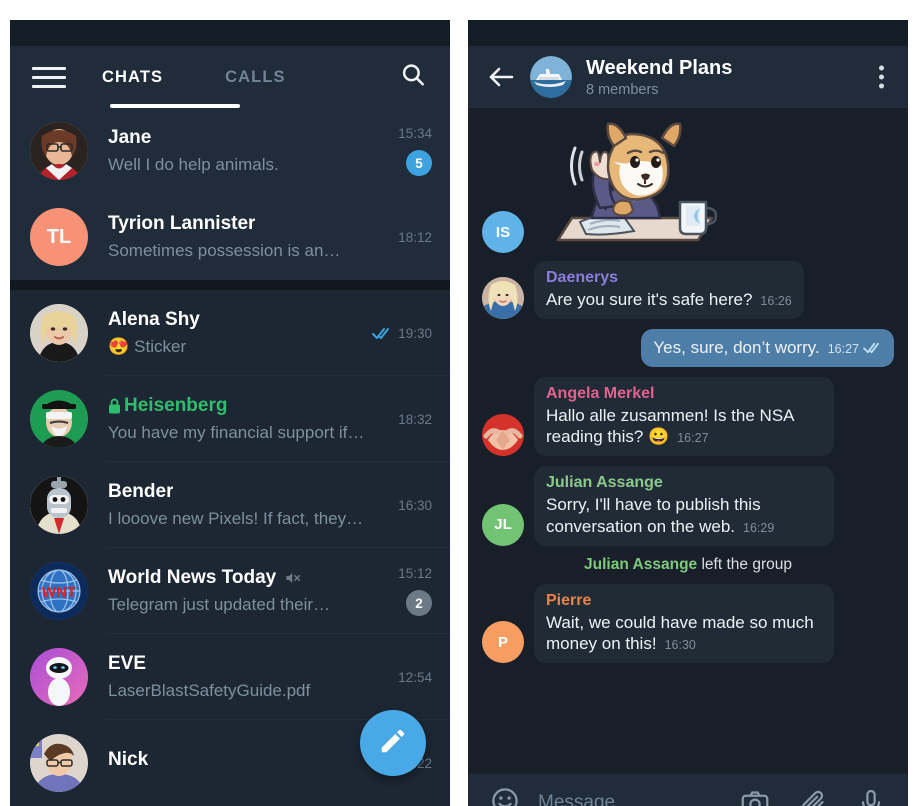  Describe the element at coordinates (640, 564) in the screenshot. I see `service-actor: Julian Assange` at that location.